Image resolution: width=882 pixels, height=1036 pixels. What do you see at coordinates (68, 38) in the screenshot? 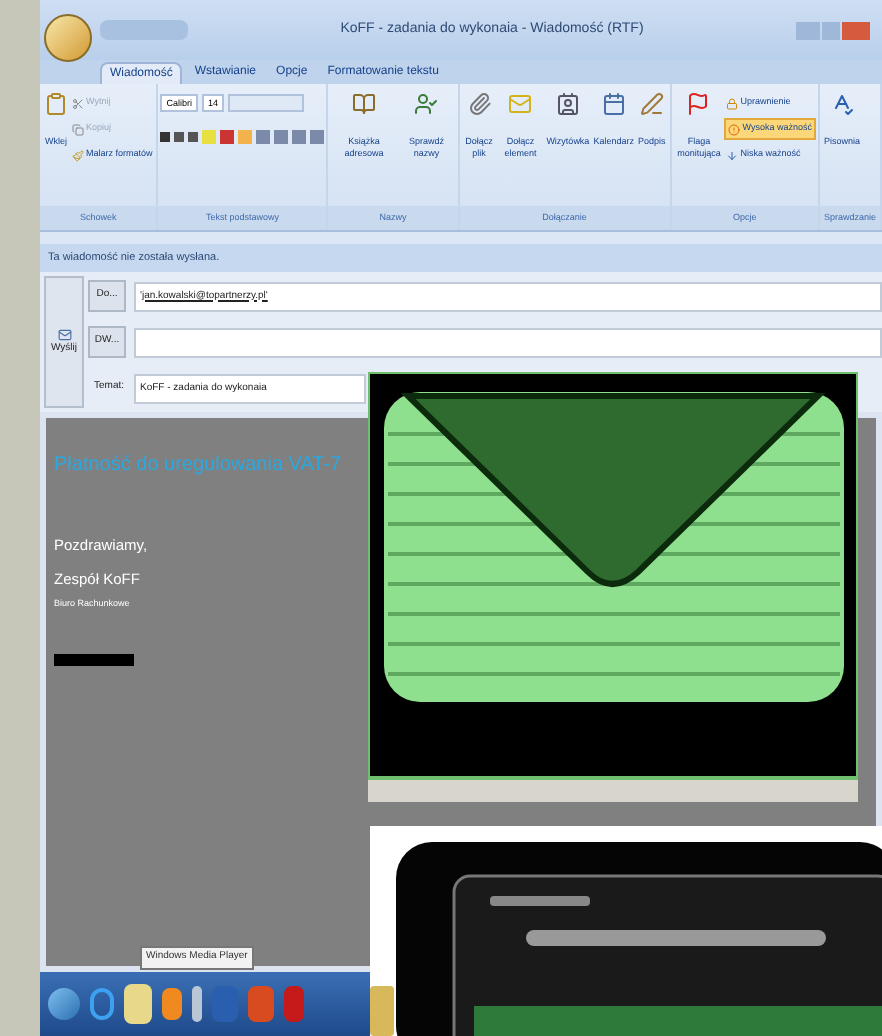
I see `office-logo-icon` at bounding box center [68, 38].